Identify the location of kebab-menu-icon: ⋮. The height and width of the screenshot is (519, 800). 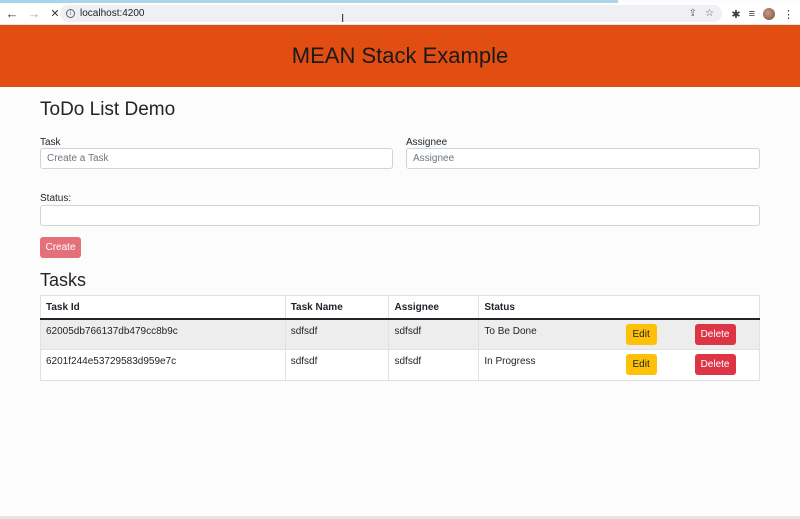
(788, 14).